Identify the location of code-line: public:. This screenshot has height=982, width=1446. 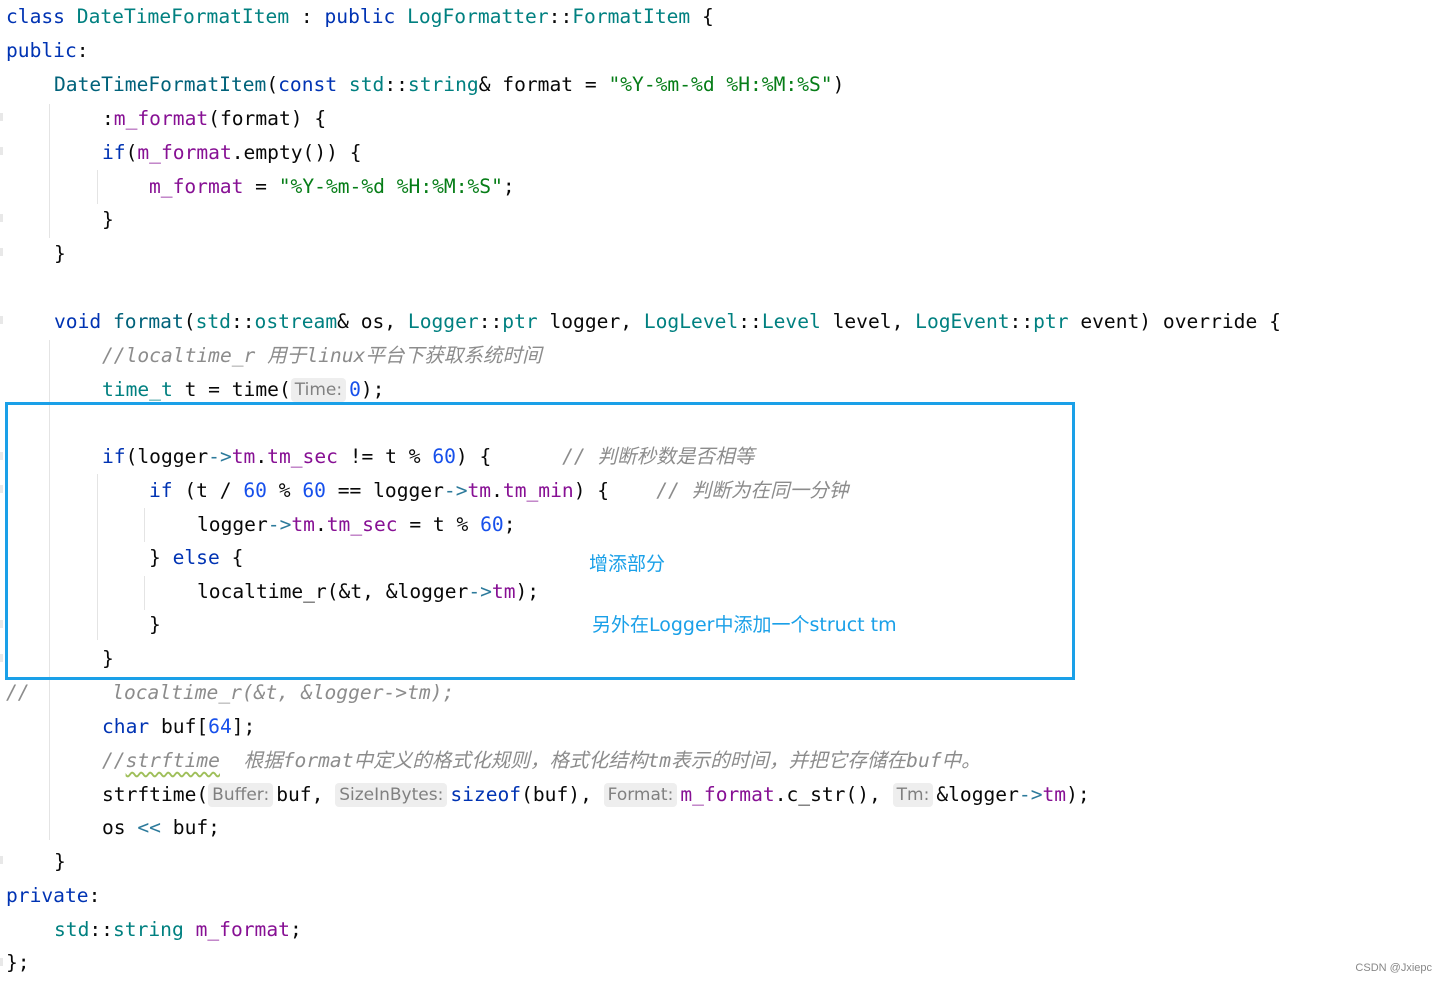
(47, 51).